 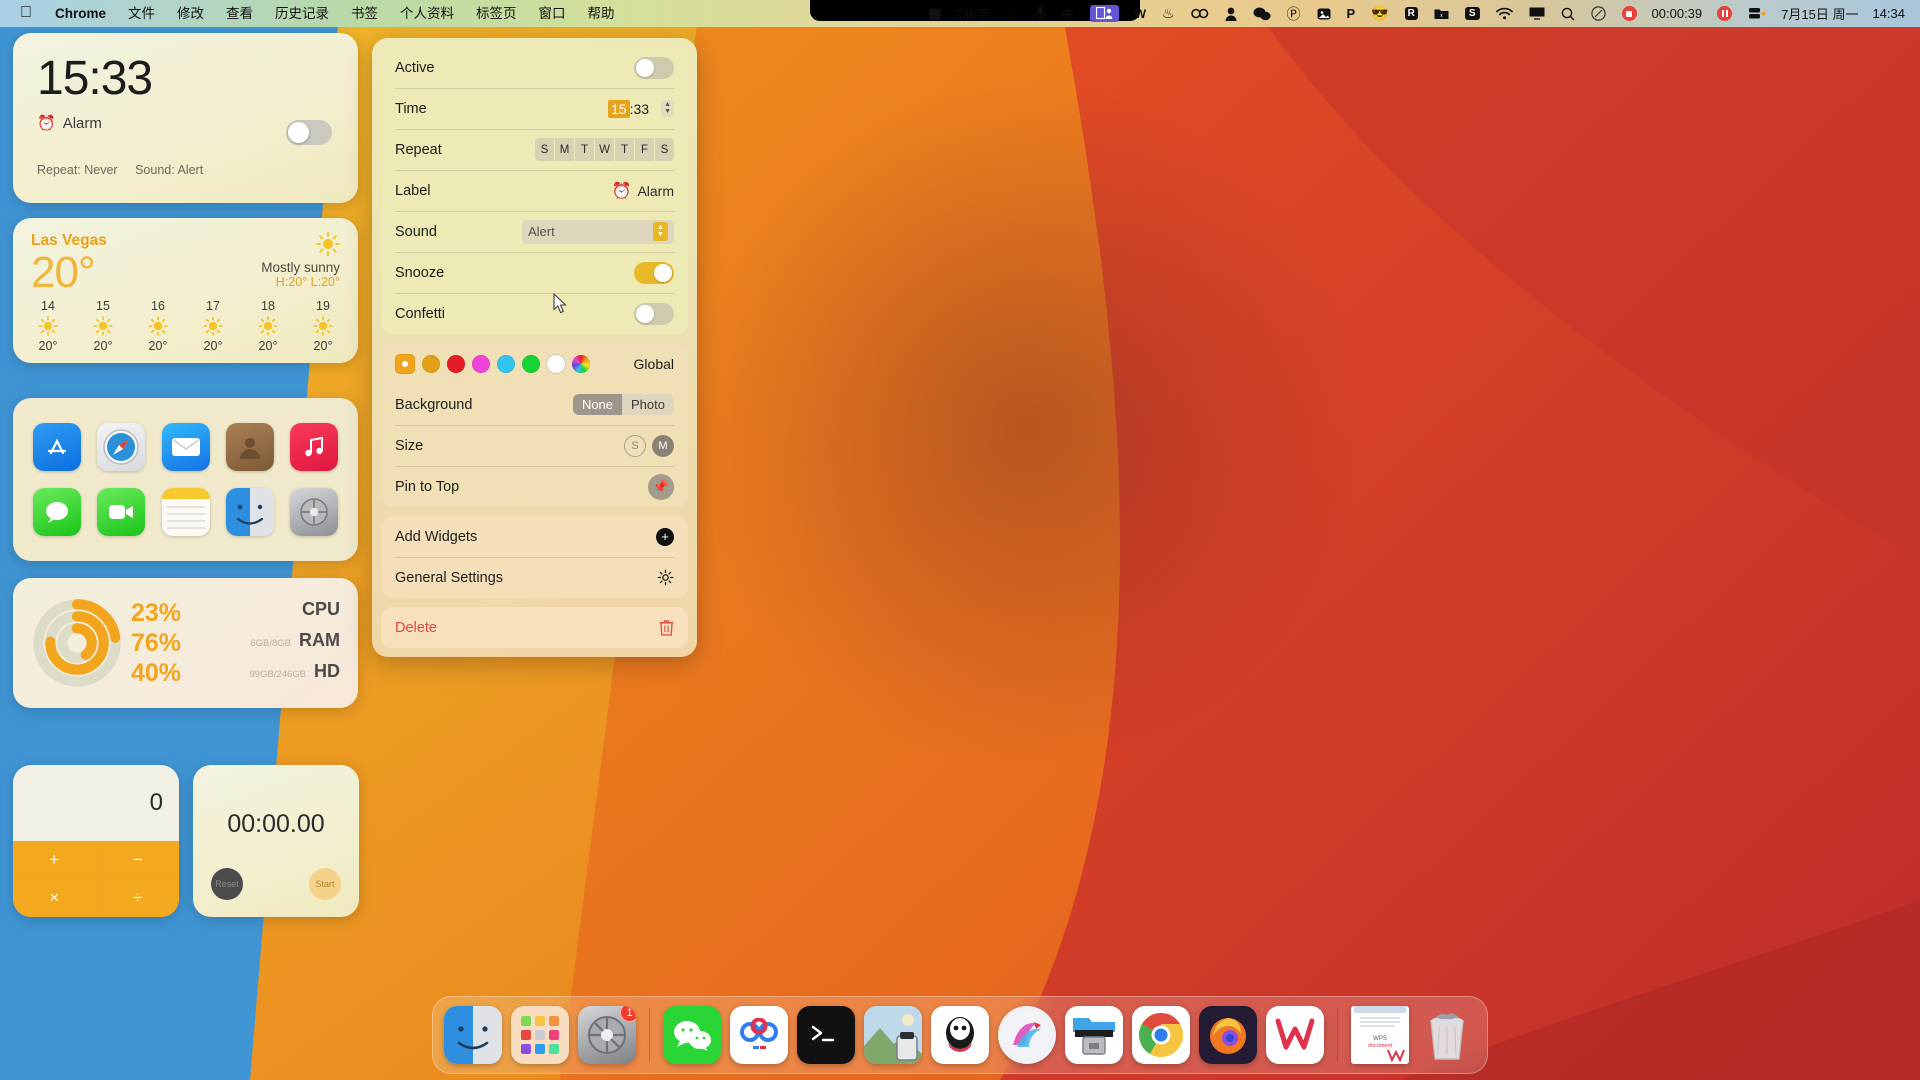 I want to click on repeat-day-wednesday: W, so click(x=604, y=149).